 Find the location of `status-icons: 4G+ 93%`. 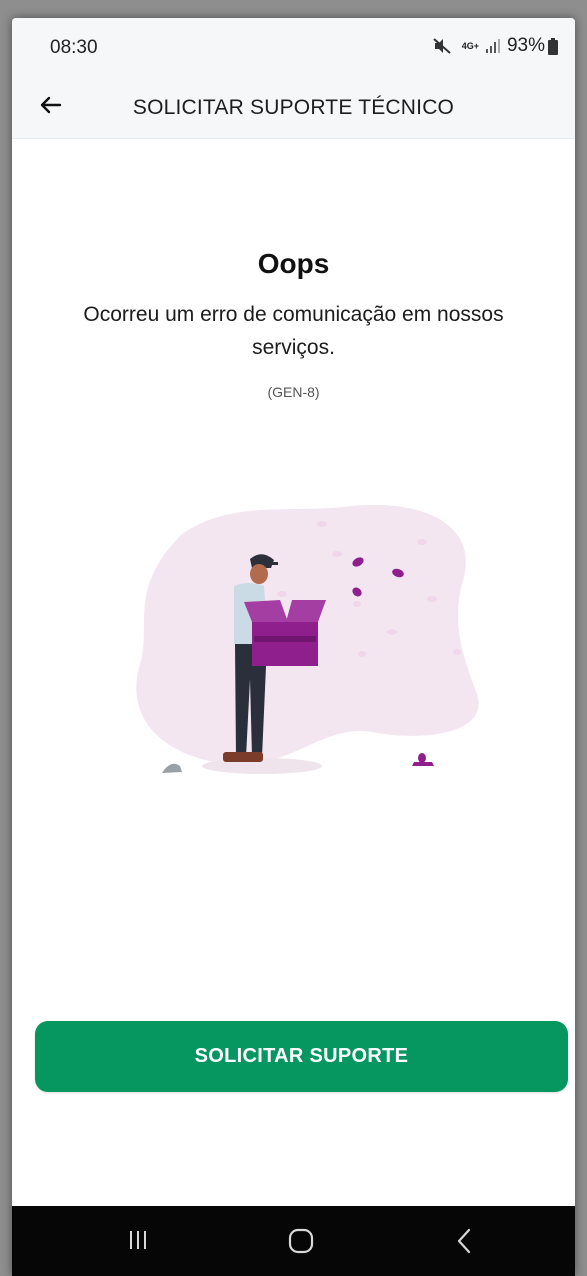

status-icons: 4G+ 93% is located at coordinates (495, 46).